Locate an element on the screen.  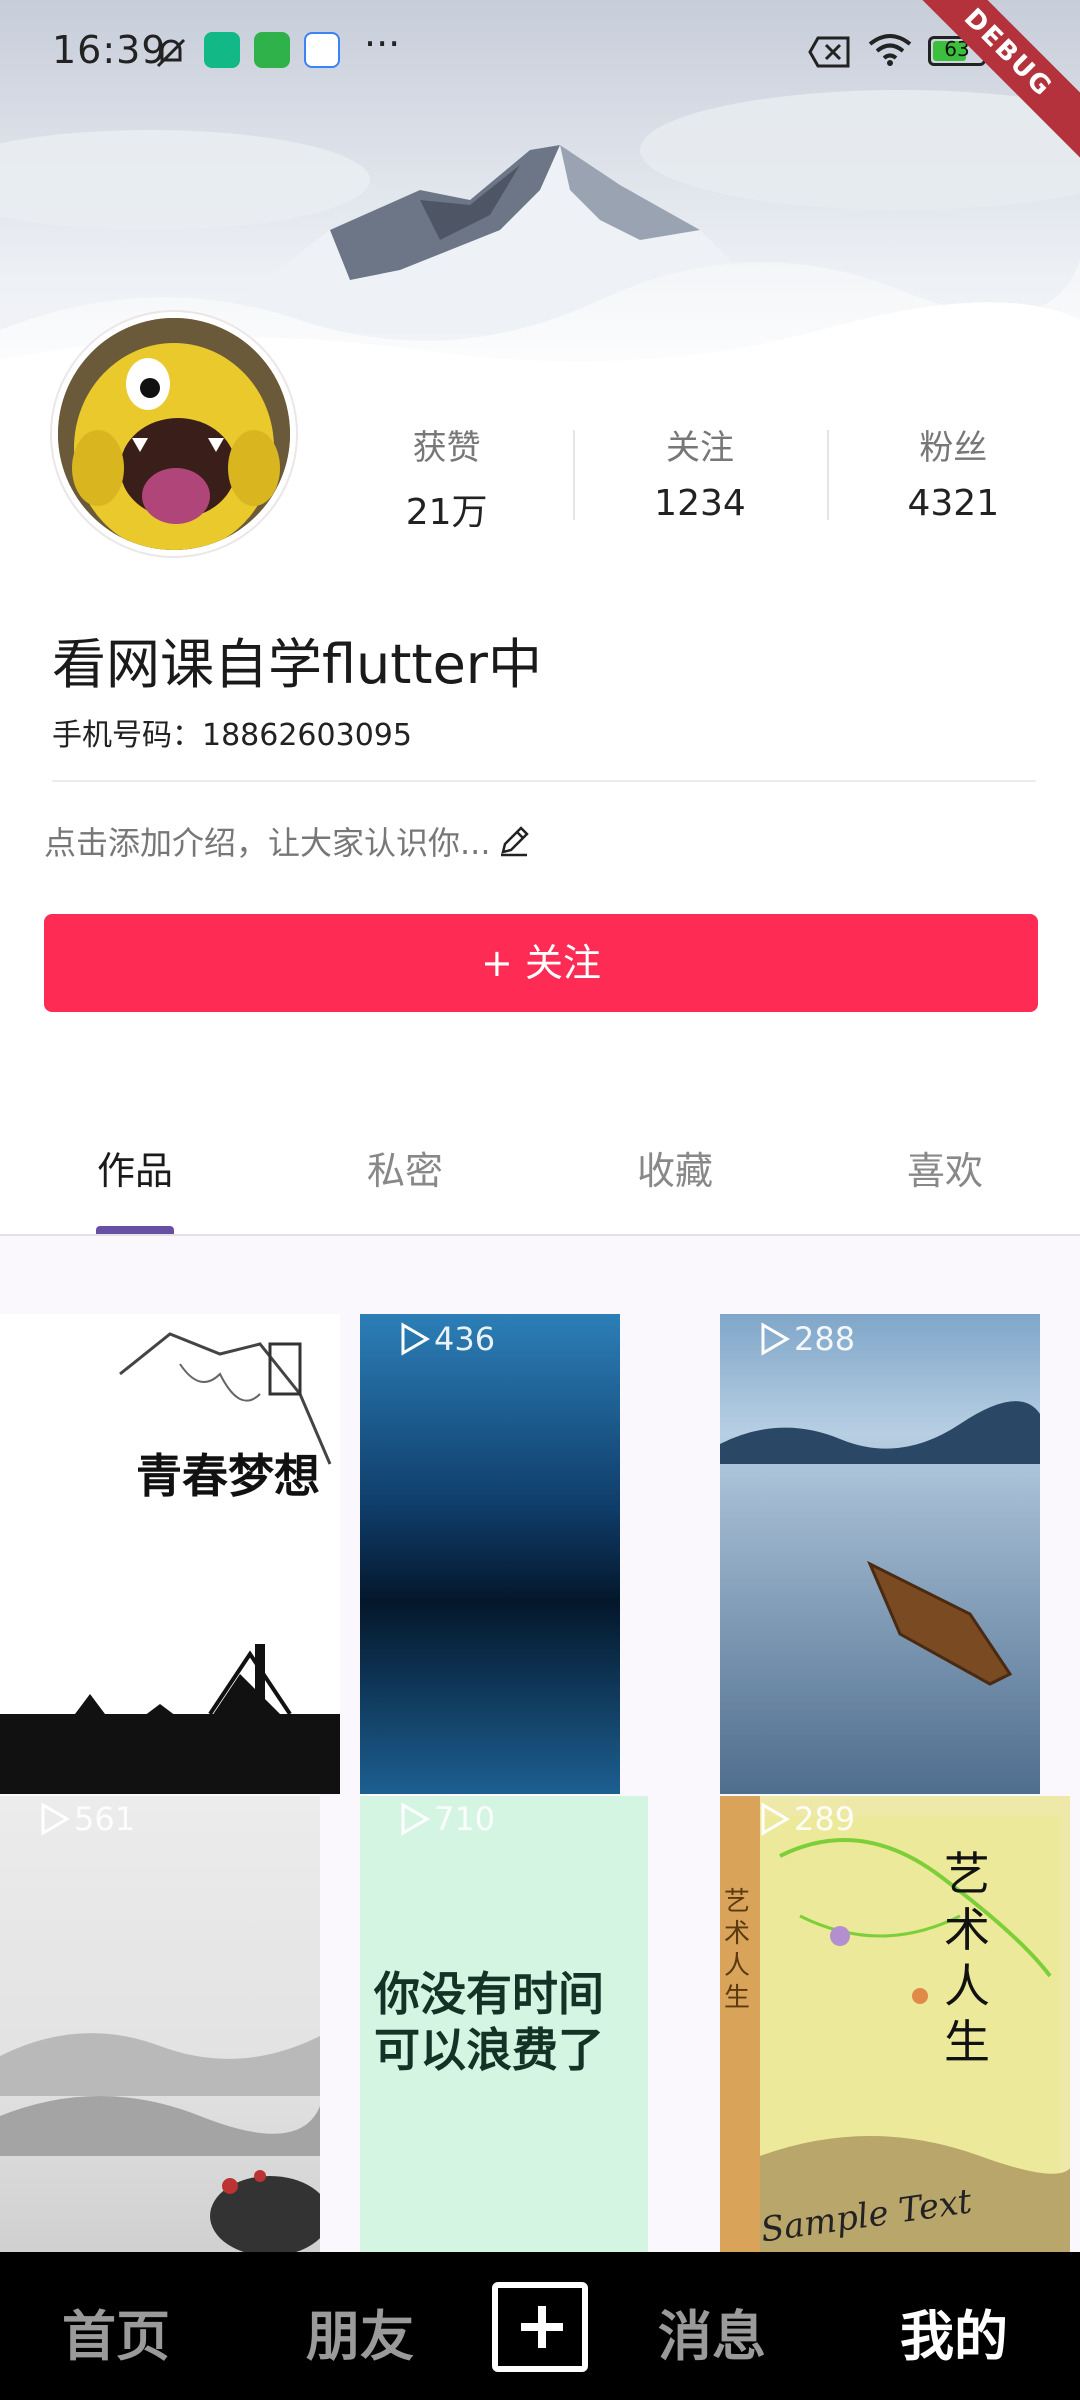
stat-followers: 粉丝 4321 is located at coordinates (953, 475).